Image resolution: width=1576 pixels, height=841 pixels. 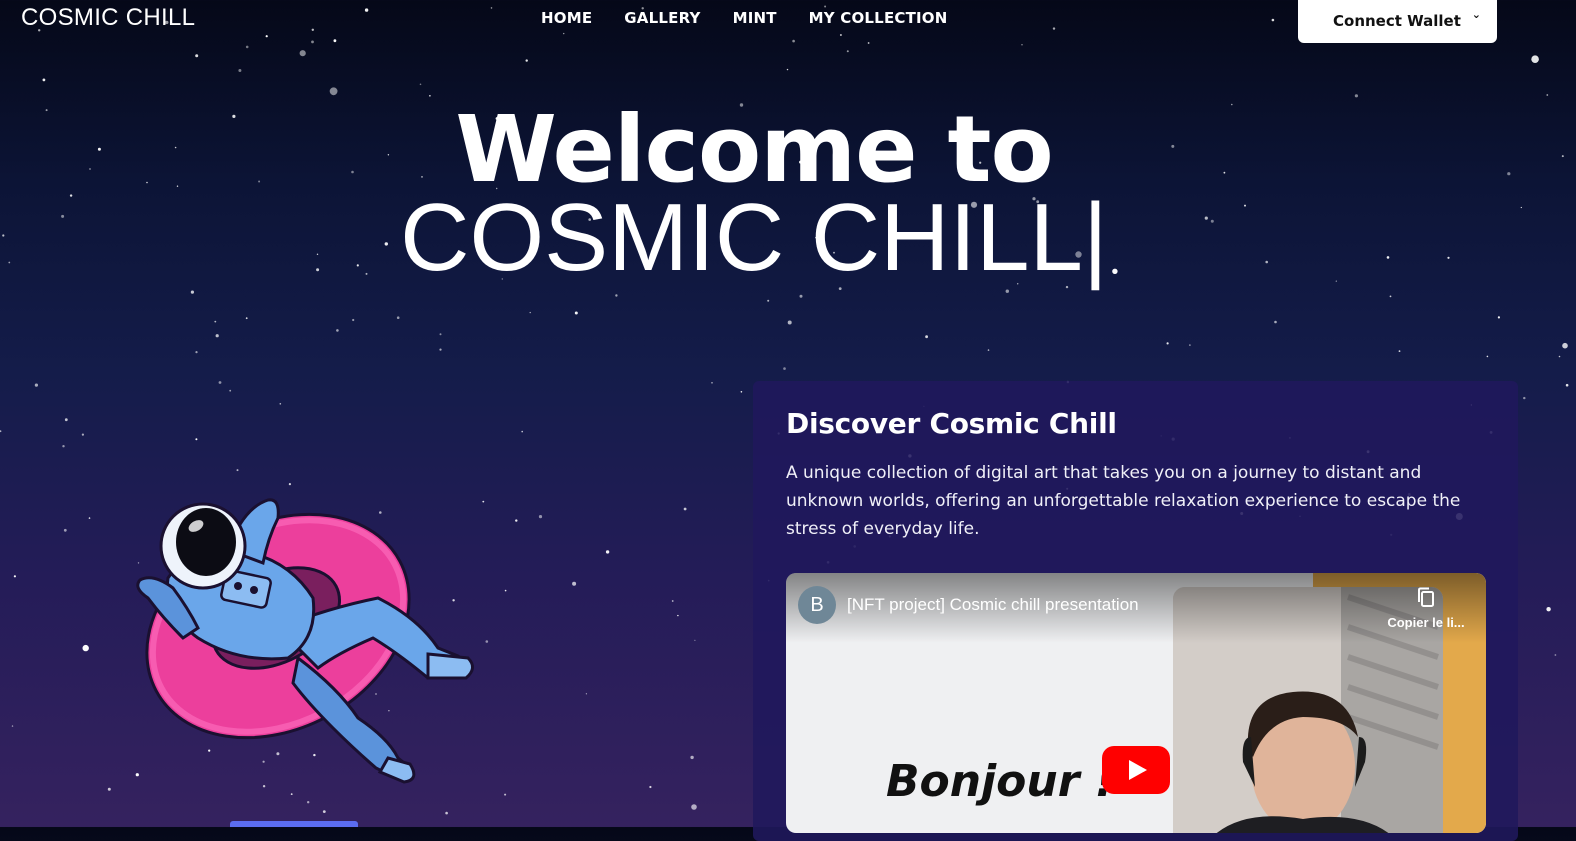 I want to click on nav-link-gallery: GALLERY, so click(x=662, y=18).